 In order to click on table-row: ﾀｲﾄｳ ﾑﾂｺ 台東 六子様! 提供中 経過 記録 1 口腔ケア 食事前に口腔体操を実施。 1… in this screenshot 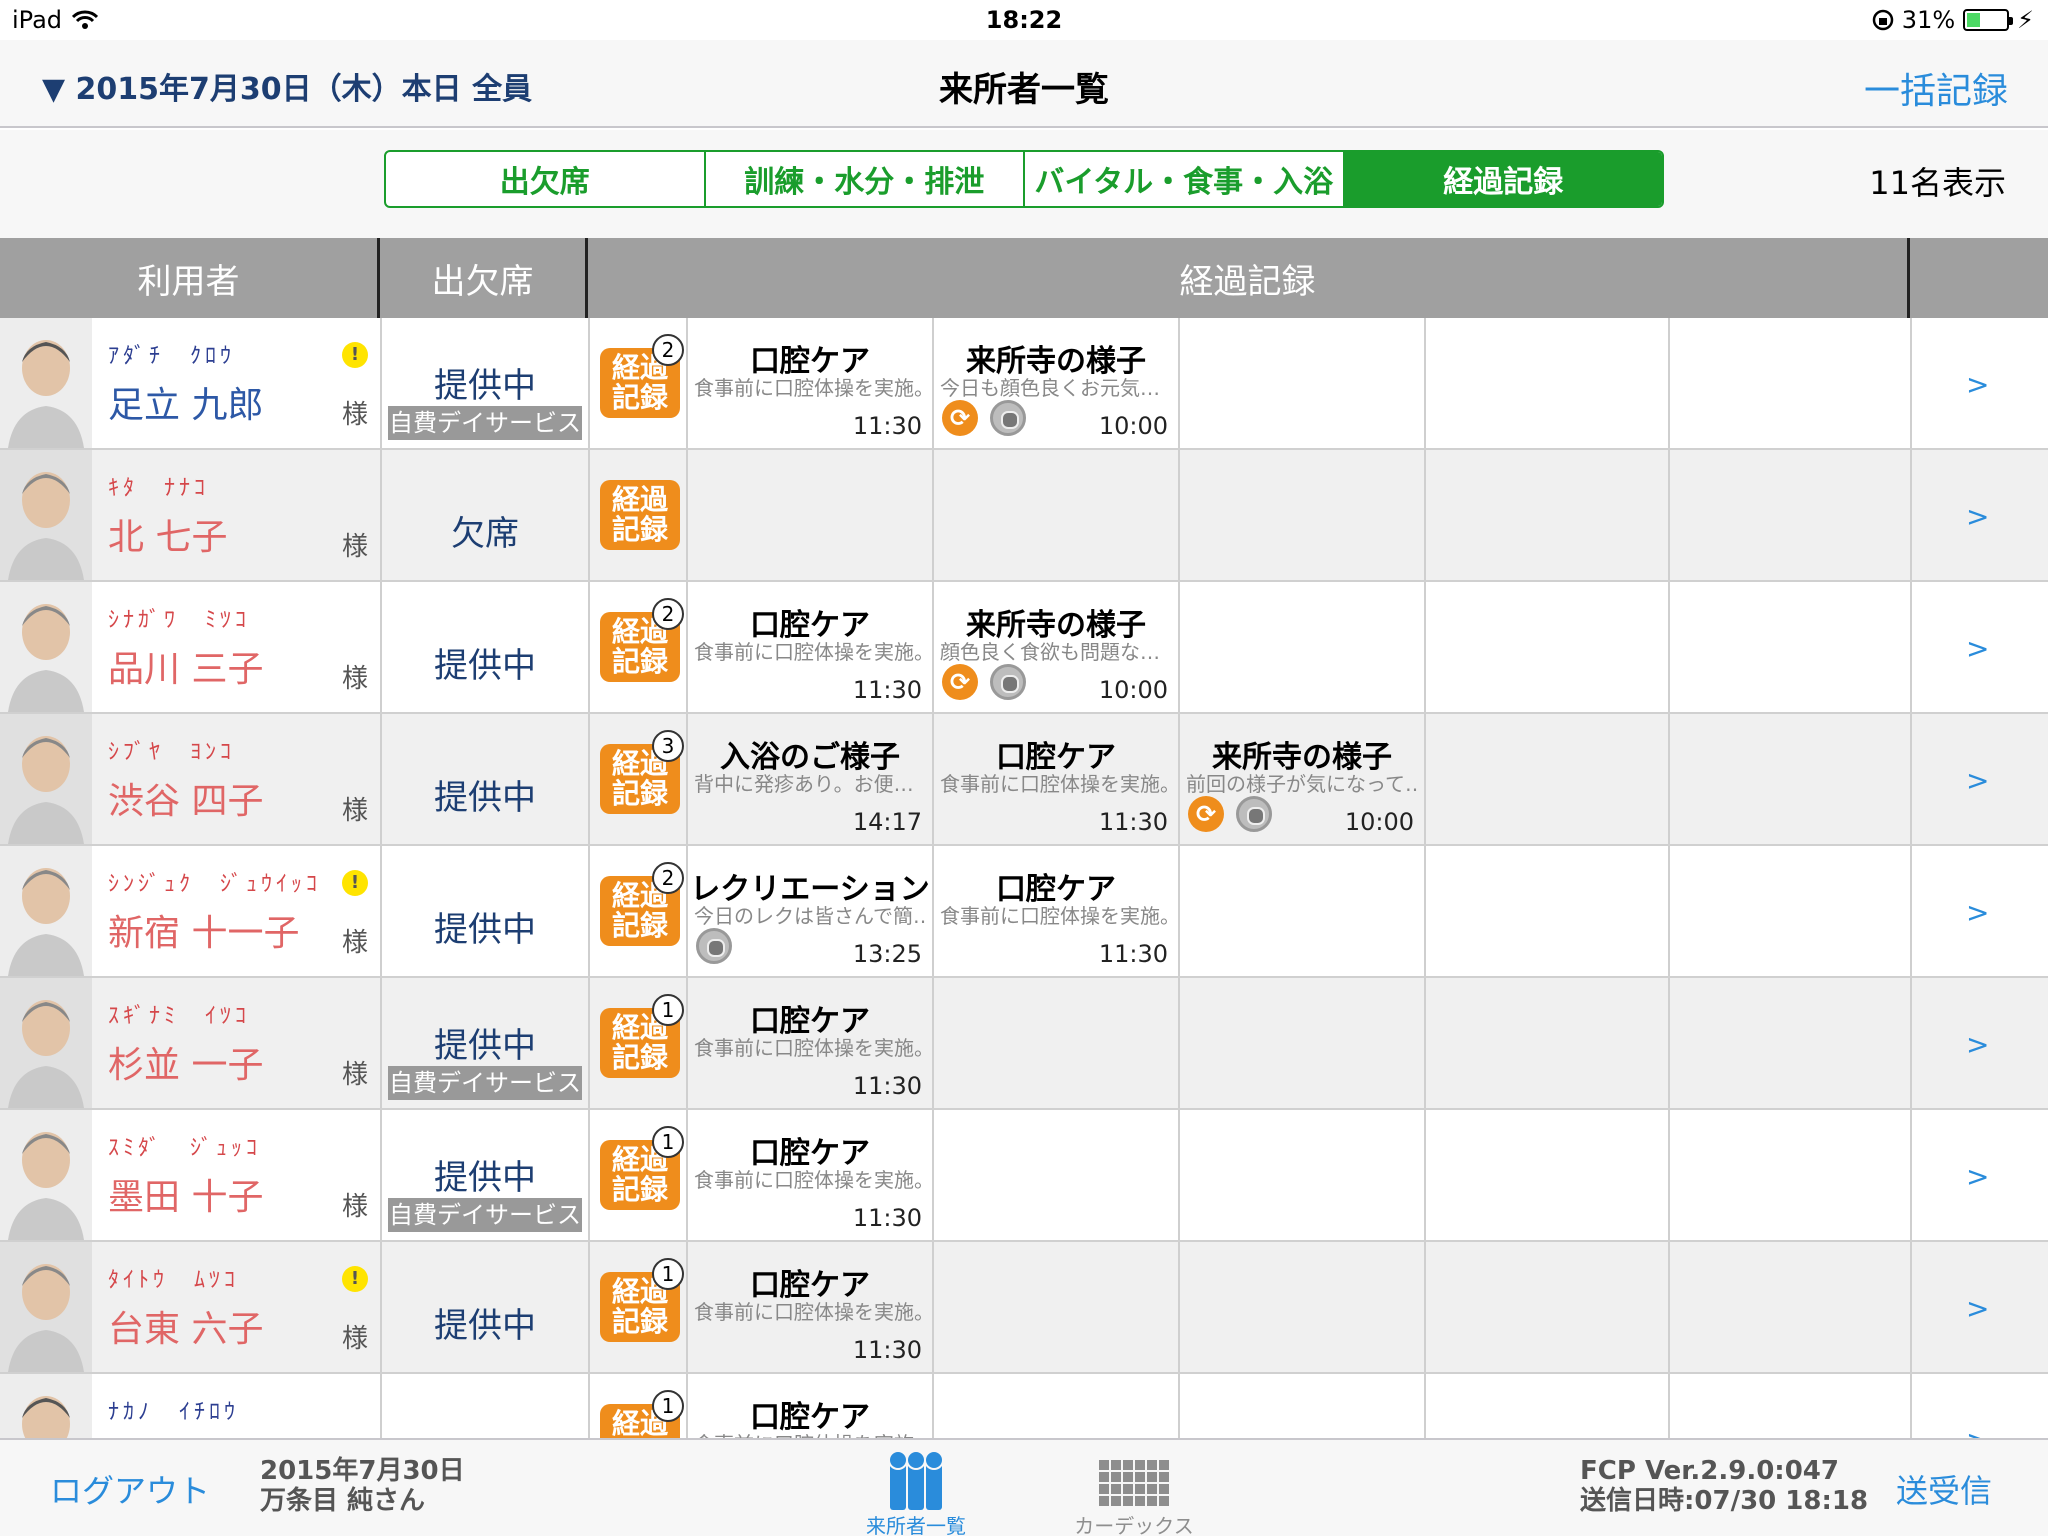, I will do `click(1024, 1308)`.